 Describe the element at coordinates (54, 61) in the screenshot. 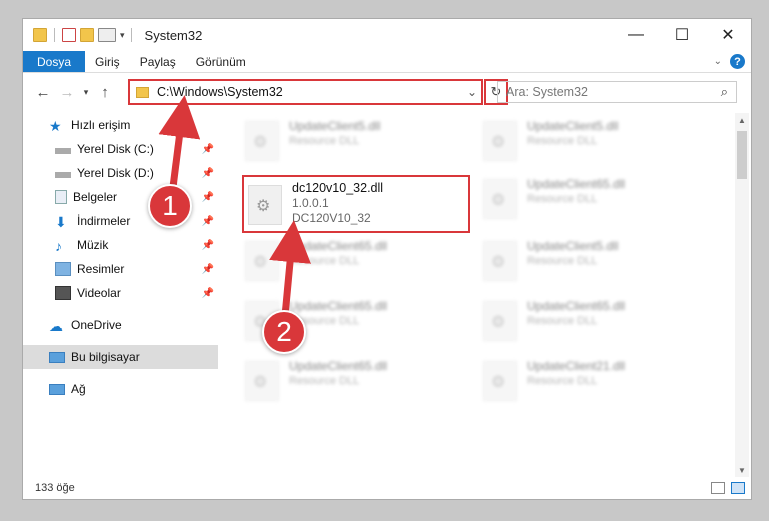

I see `tab-file: Dosya` at that location.